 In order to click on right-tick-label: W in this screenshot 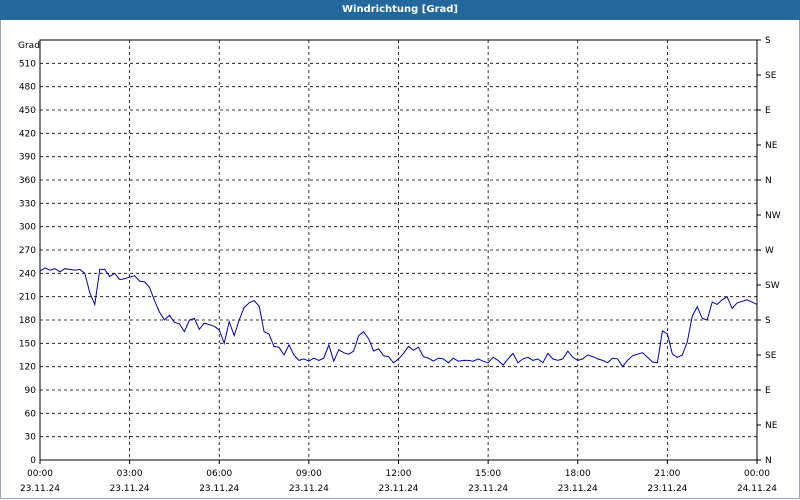, I will do `click(769, 251)`.